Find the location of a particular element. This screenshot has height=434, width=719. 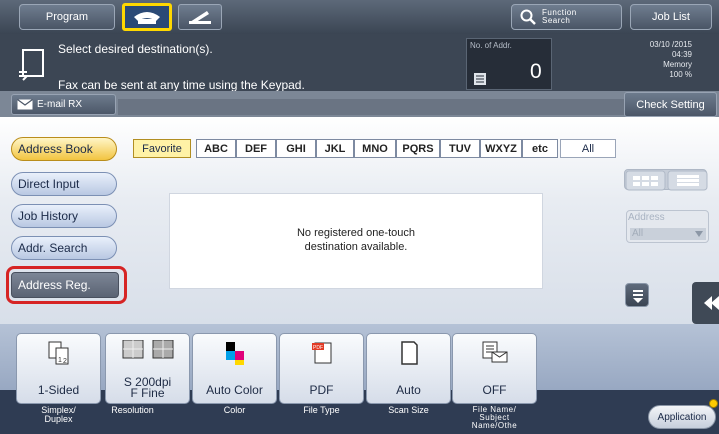

phone-handset-icon is located at coordinates (147, 18).